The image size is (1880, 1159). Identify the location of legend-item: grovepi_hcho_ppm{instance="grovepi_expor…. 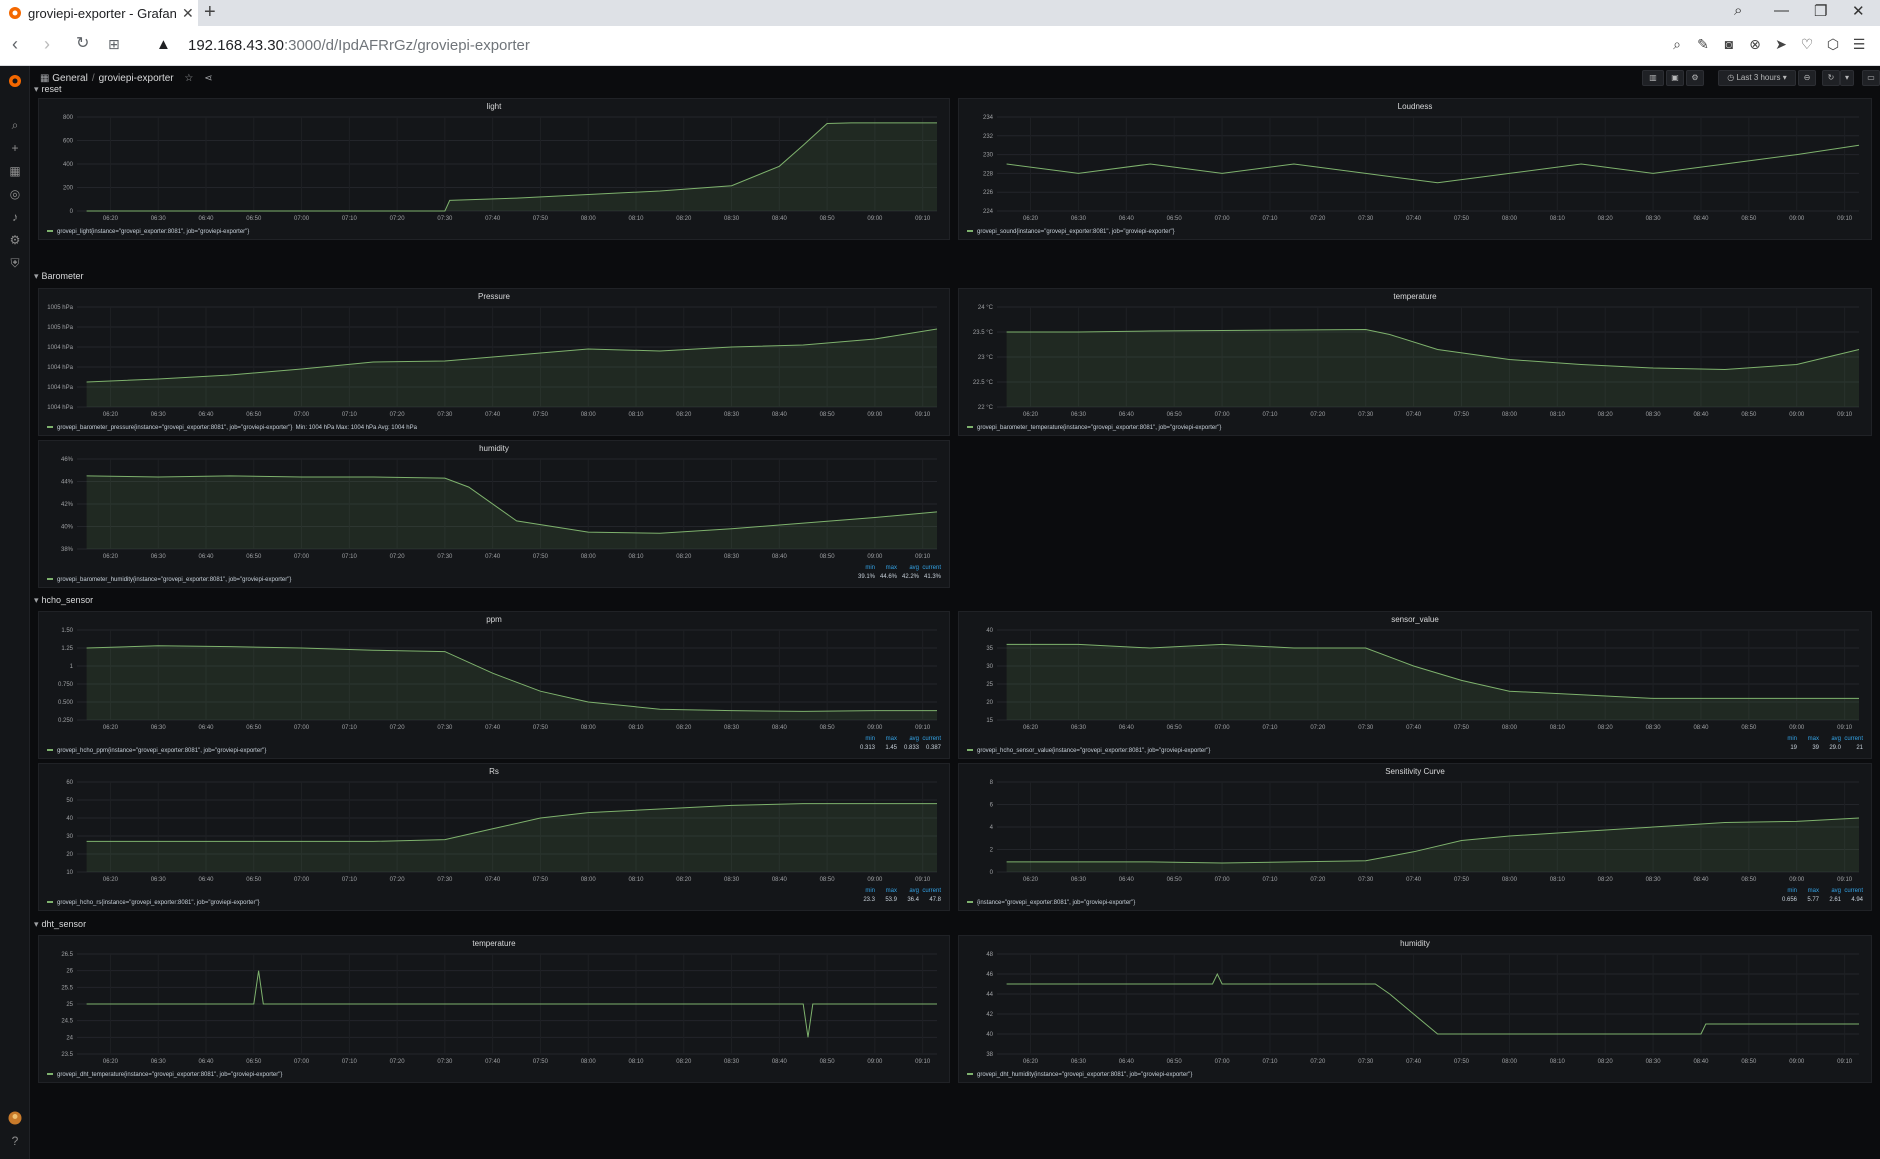
(156, 751).